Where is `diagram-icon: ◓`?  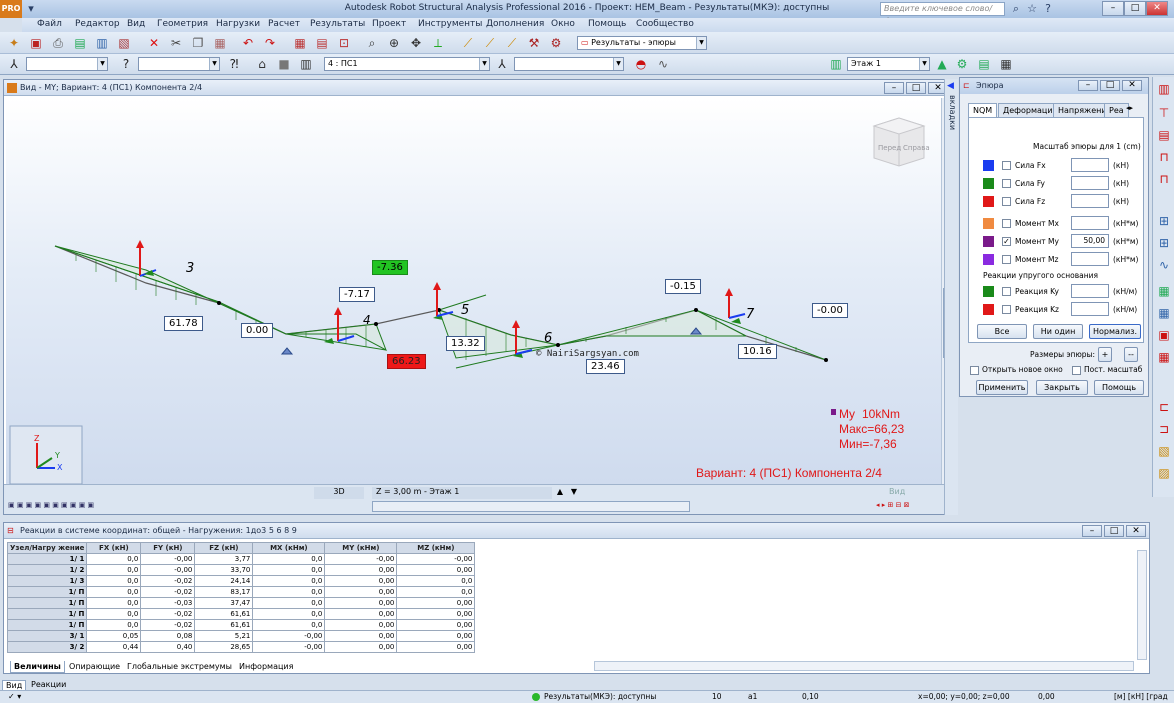 diagram-icon: ◓ is located at coordinates (641, 64).